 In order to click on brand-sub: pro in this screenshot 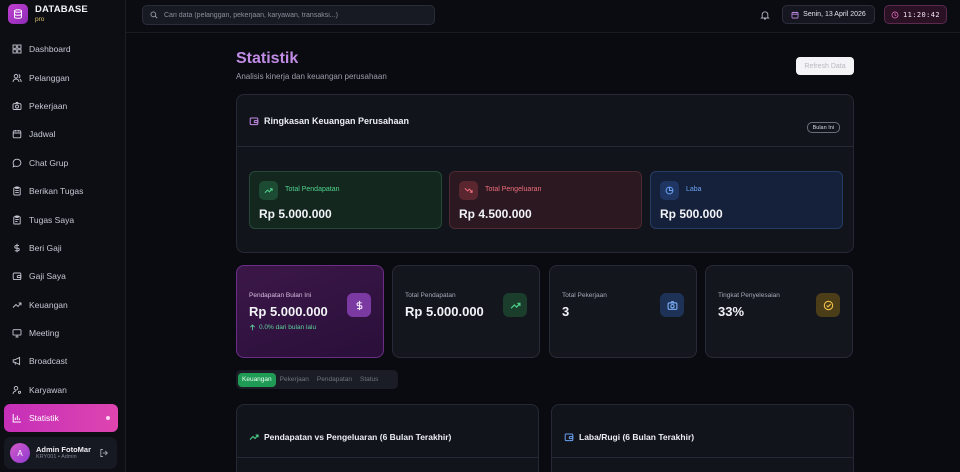, I will do `click(40, 19)`.